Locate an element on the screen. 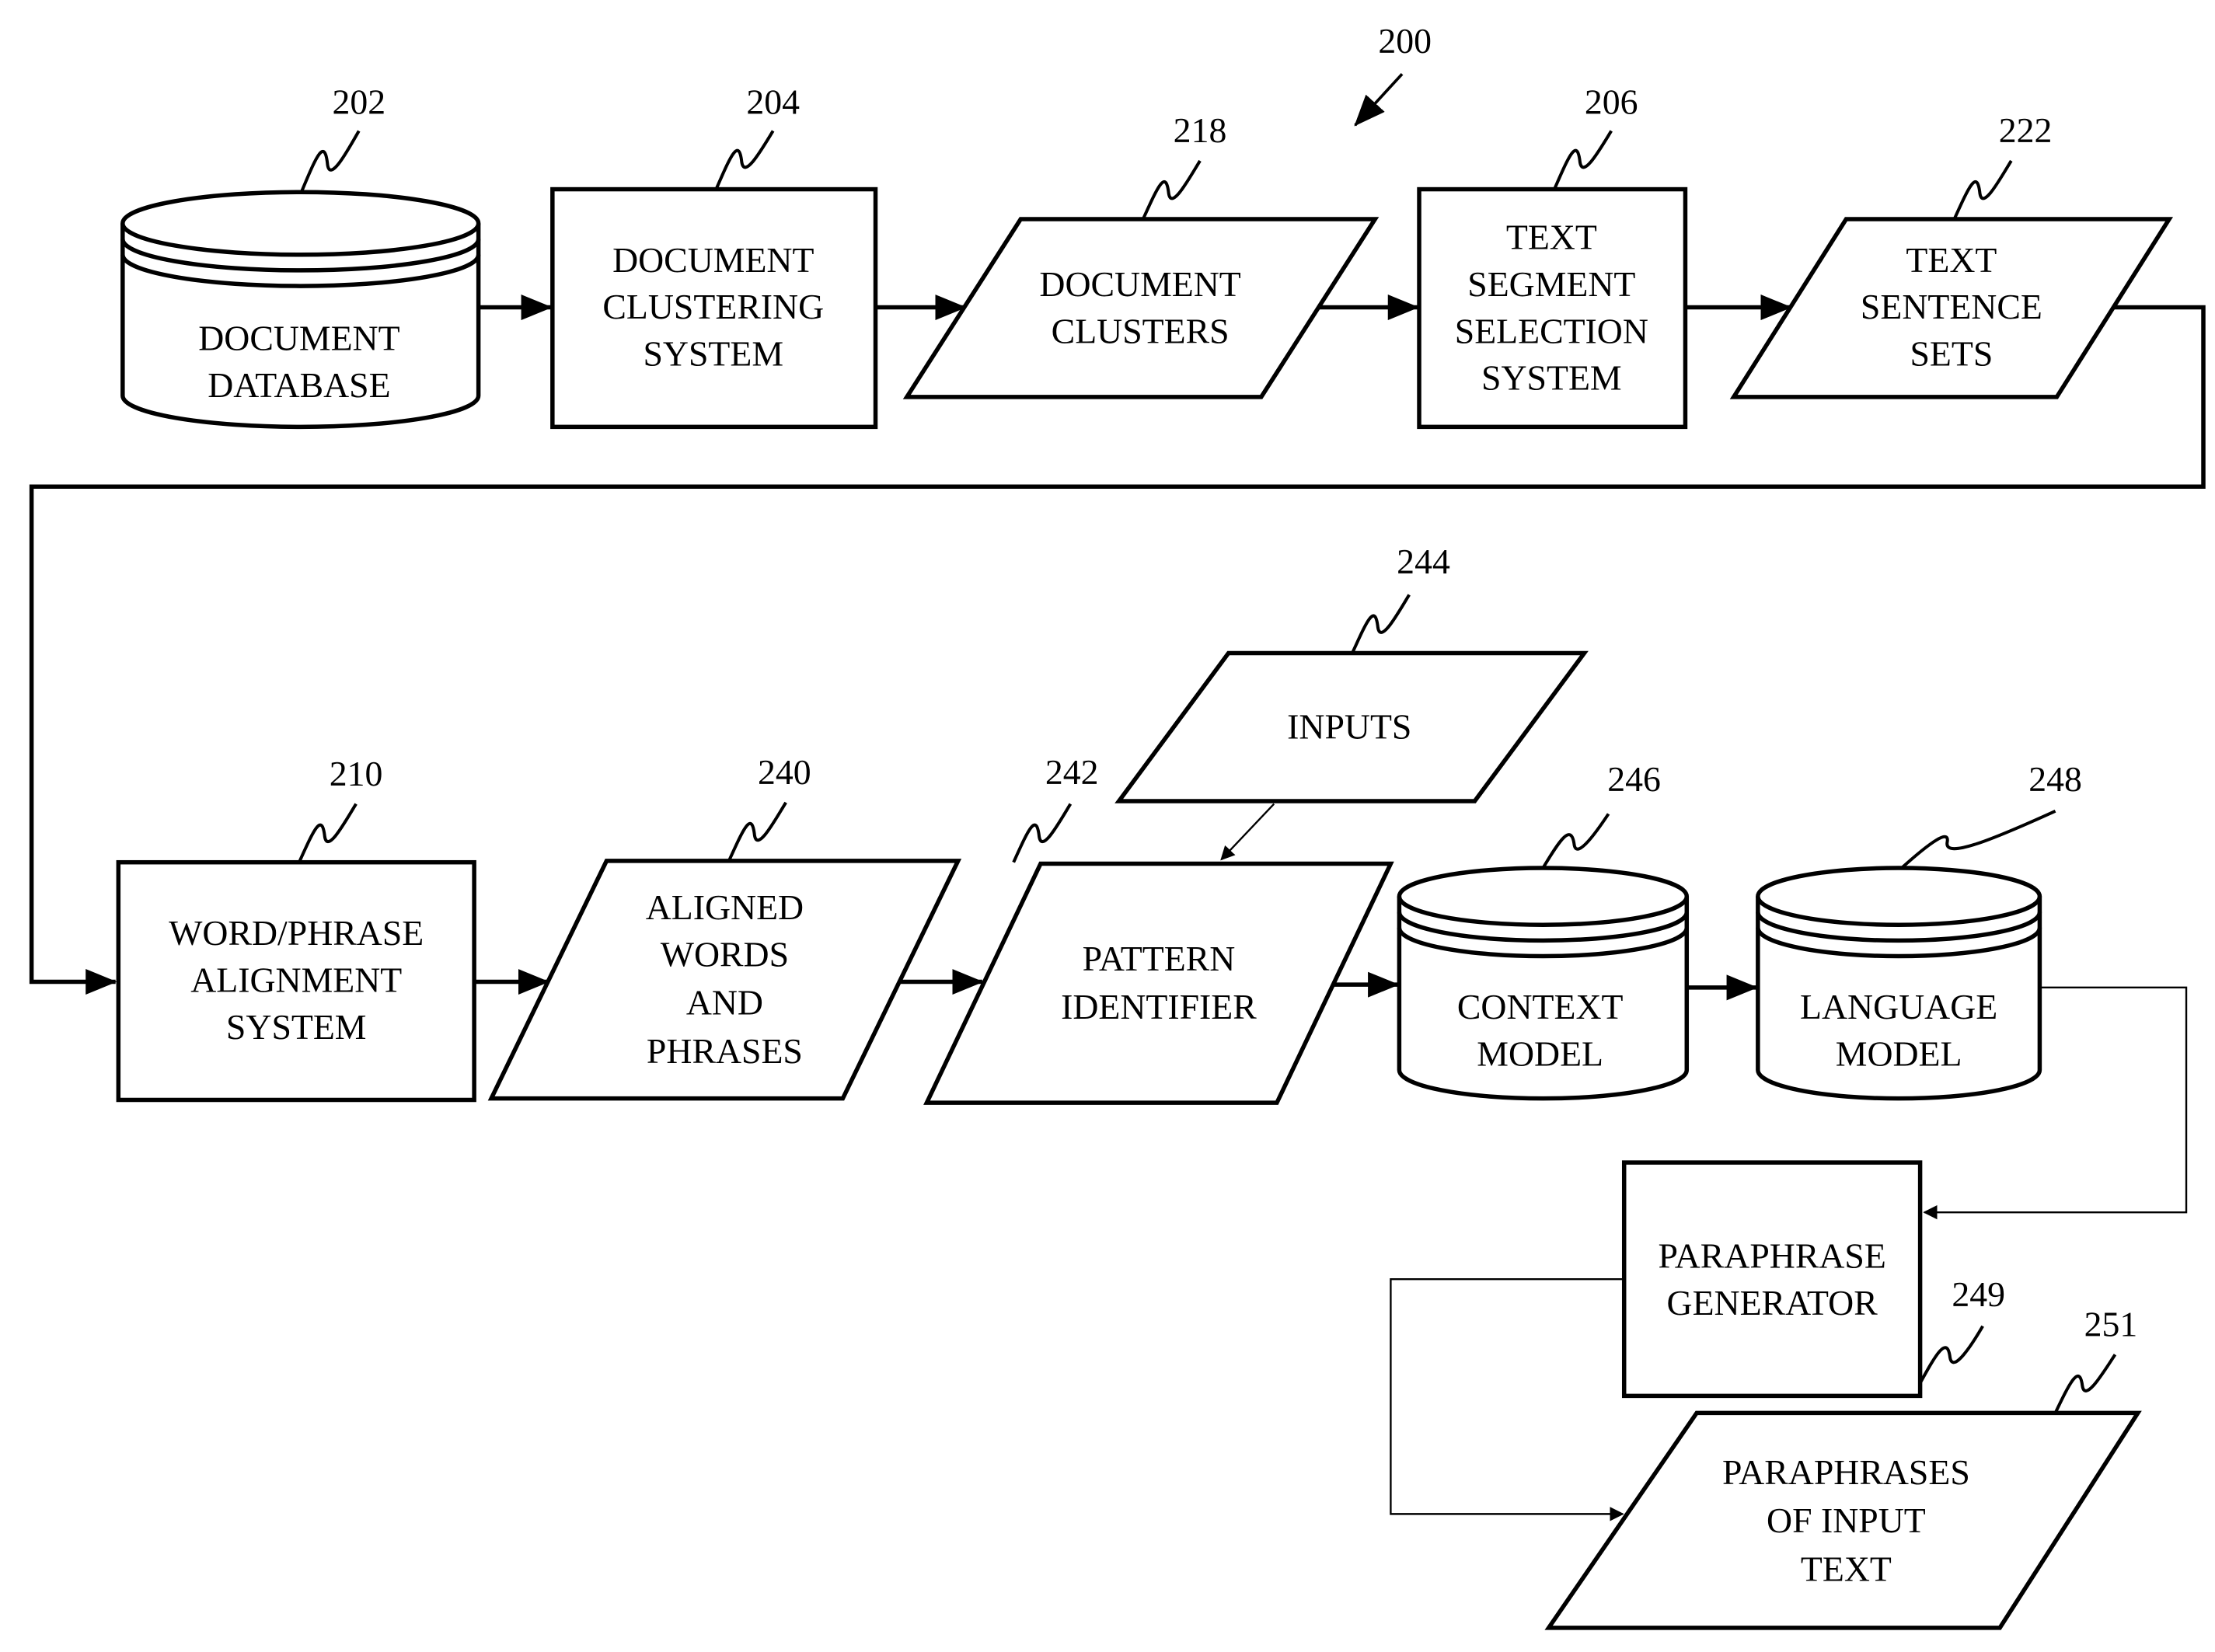 Image resolution: width=2215 pixels, height=1652 pixels. ref-number: 218 is located at coordinates (1200, 130).